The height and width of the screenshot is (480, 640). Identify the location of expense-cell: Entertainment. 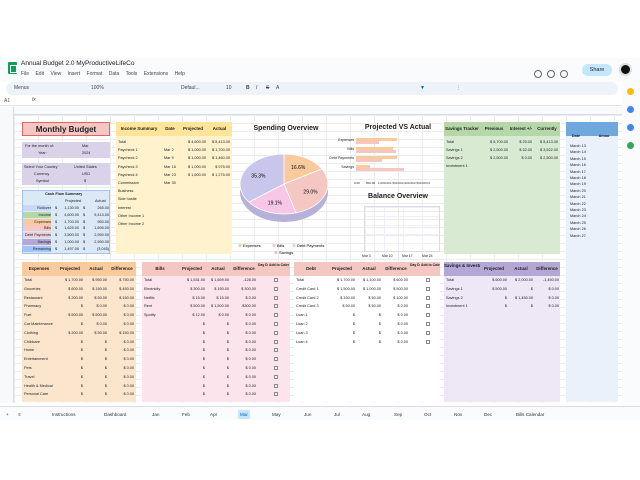
(40, 359).